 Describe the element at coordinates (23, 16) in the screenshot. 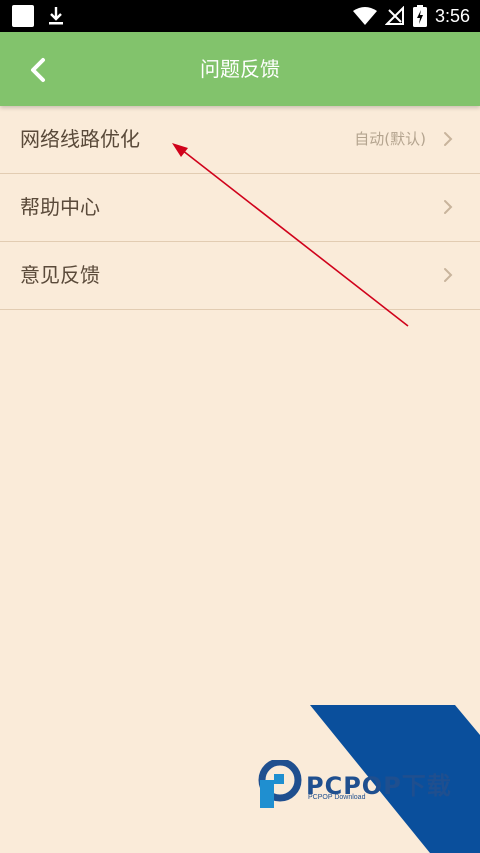

I see `notification-square-icon` at that location.